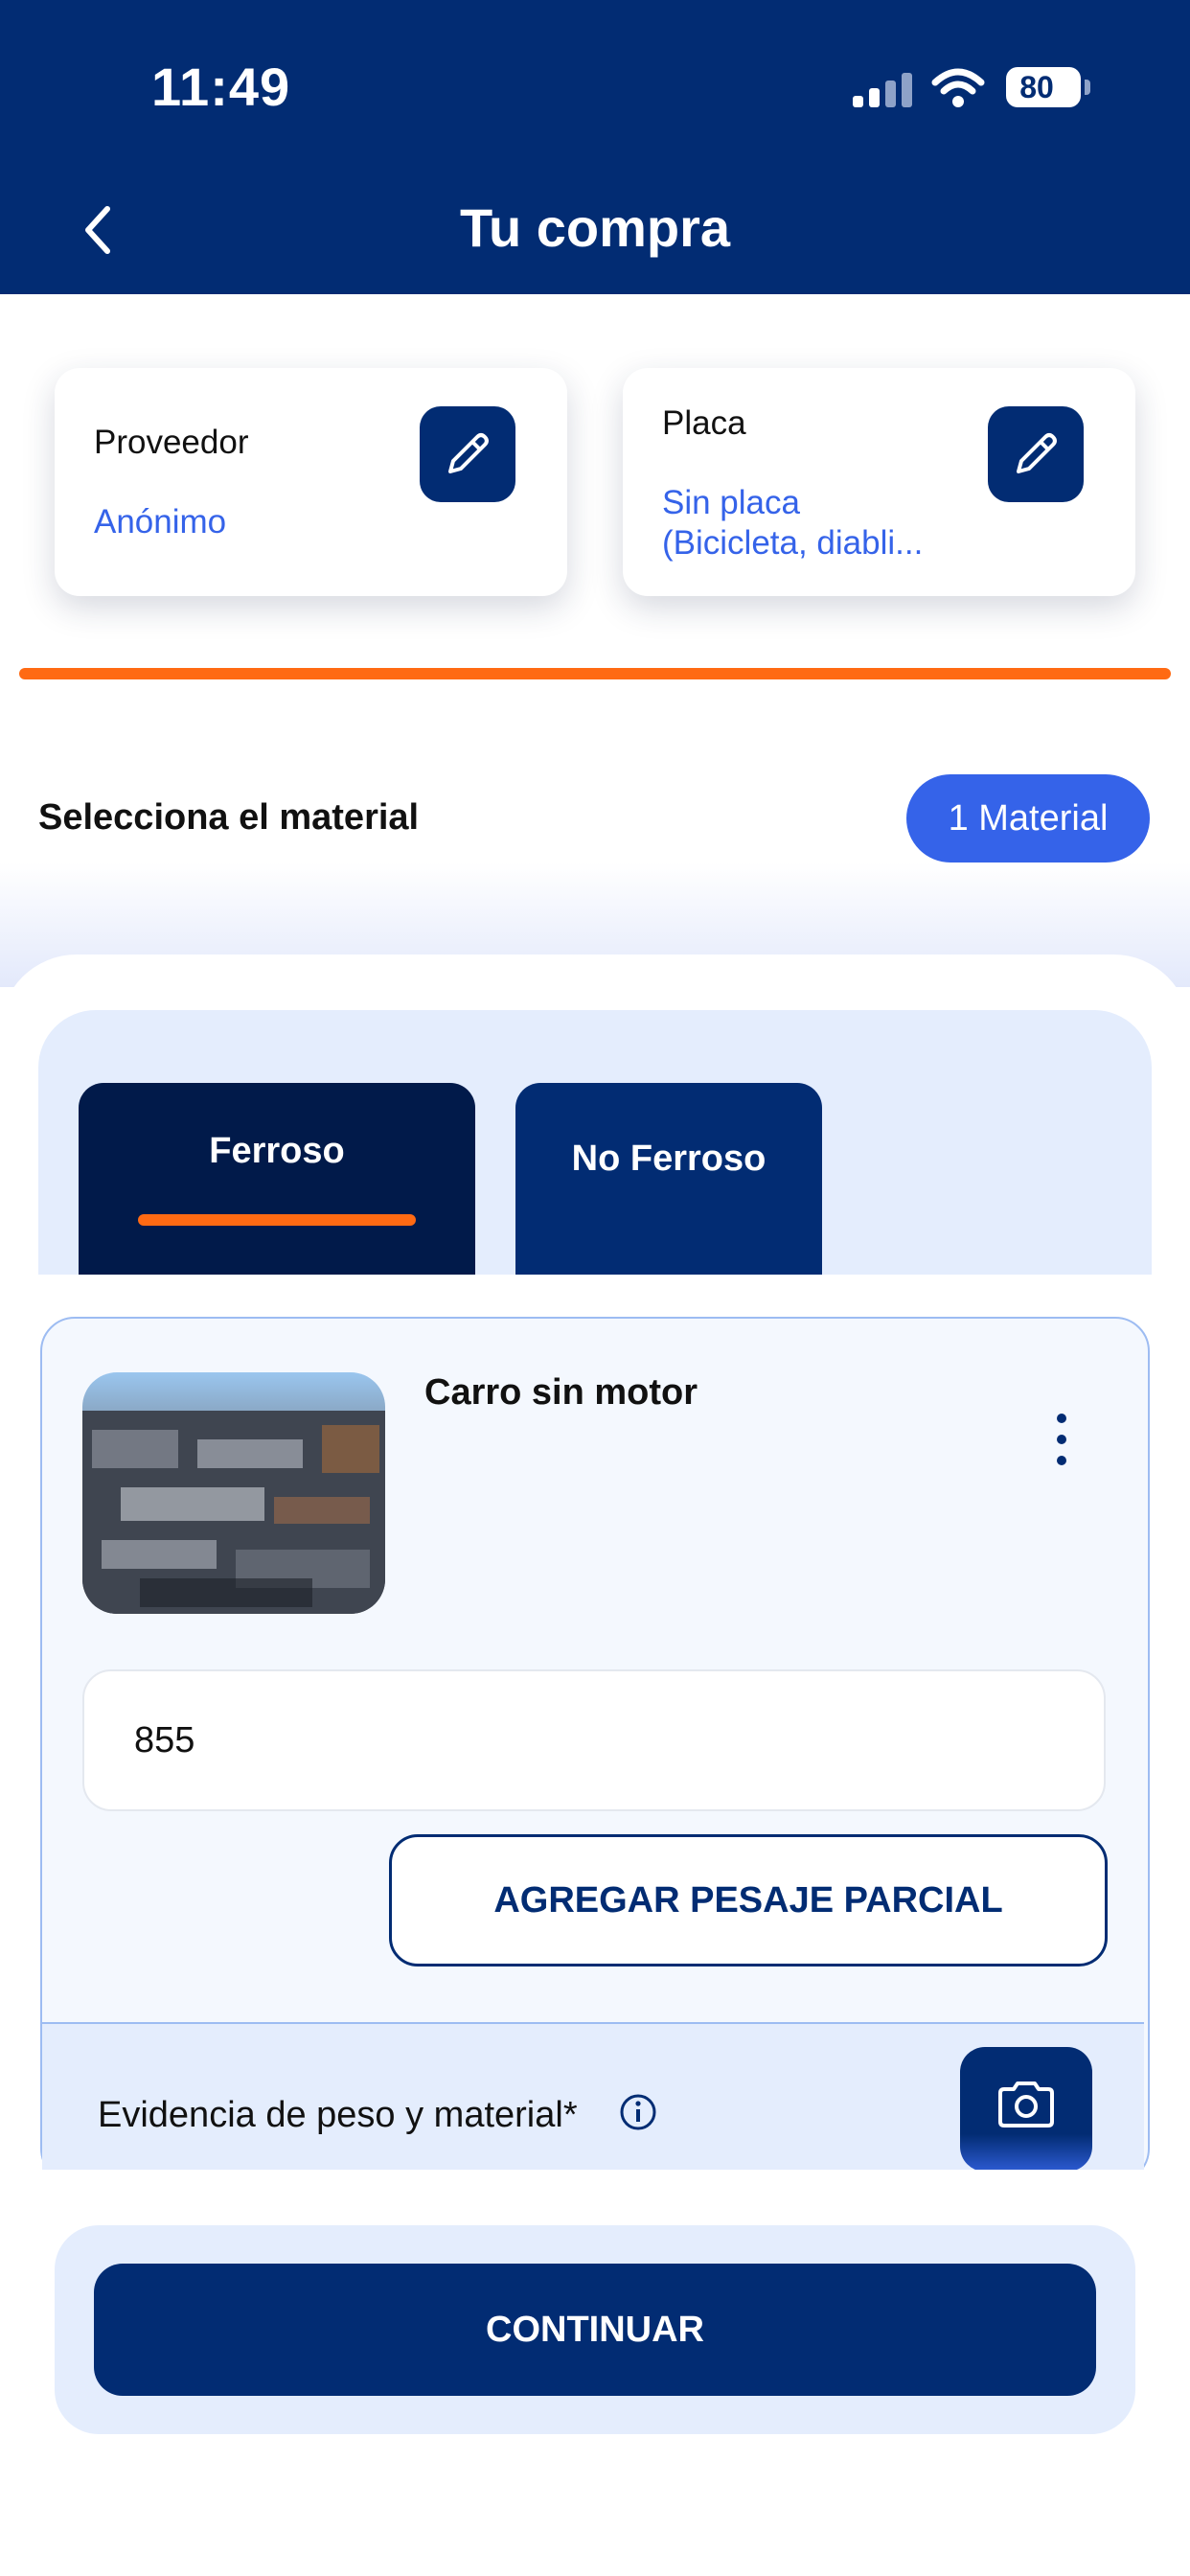 This screenshot has width=1190, height=2576. What do you see at coordinates (1062, 1439) in the screenshot?
I see `more-options-icon` at bounding box center [1062, 1439].